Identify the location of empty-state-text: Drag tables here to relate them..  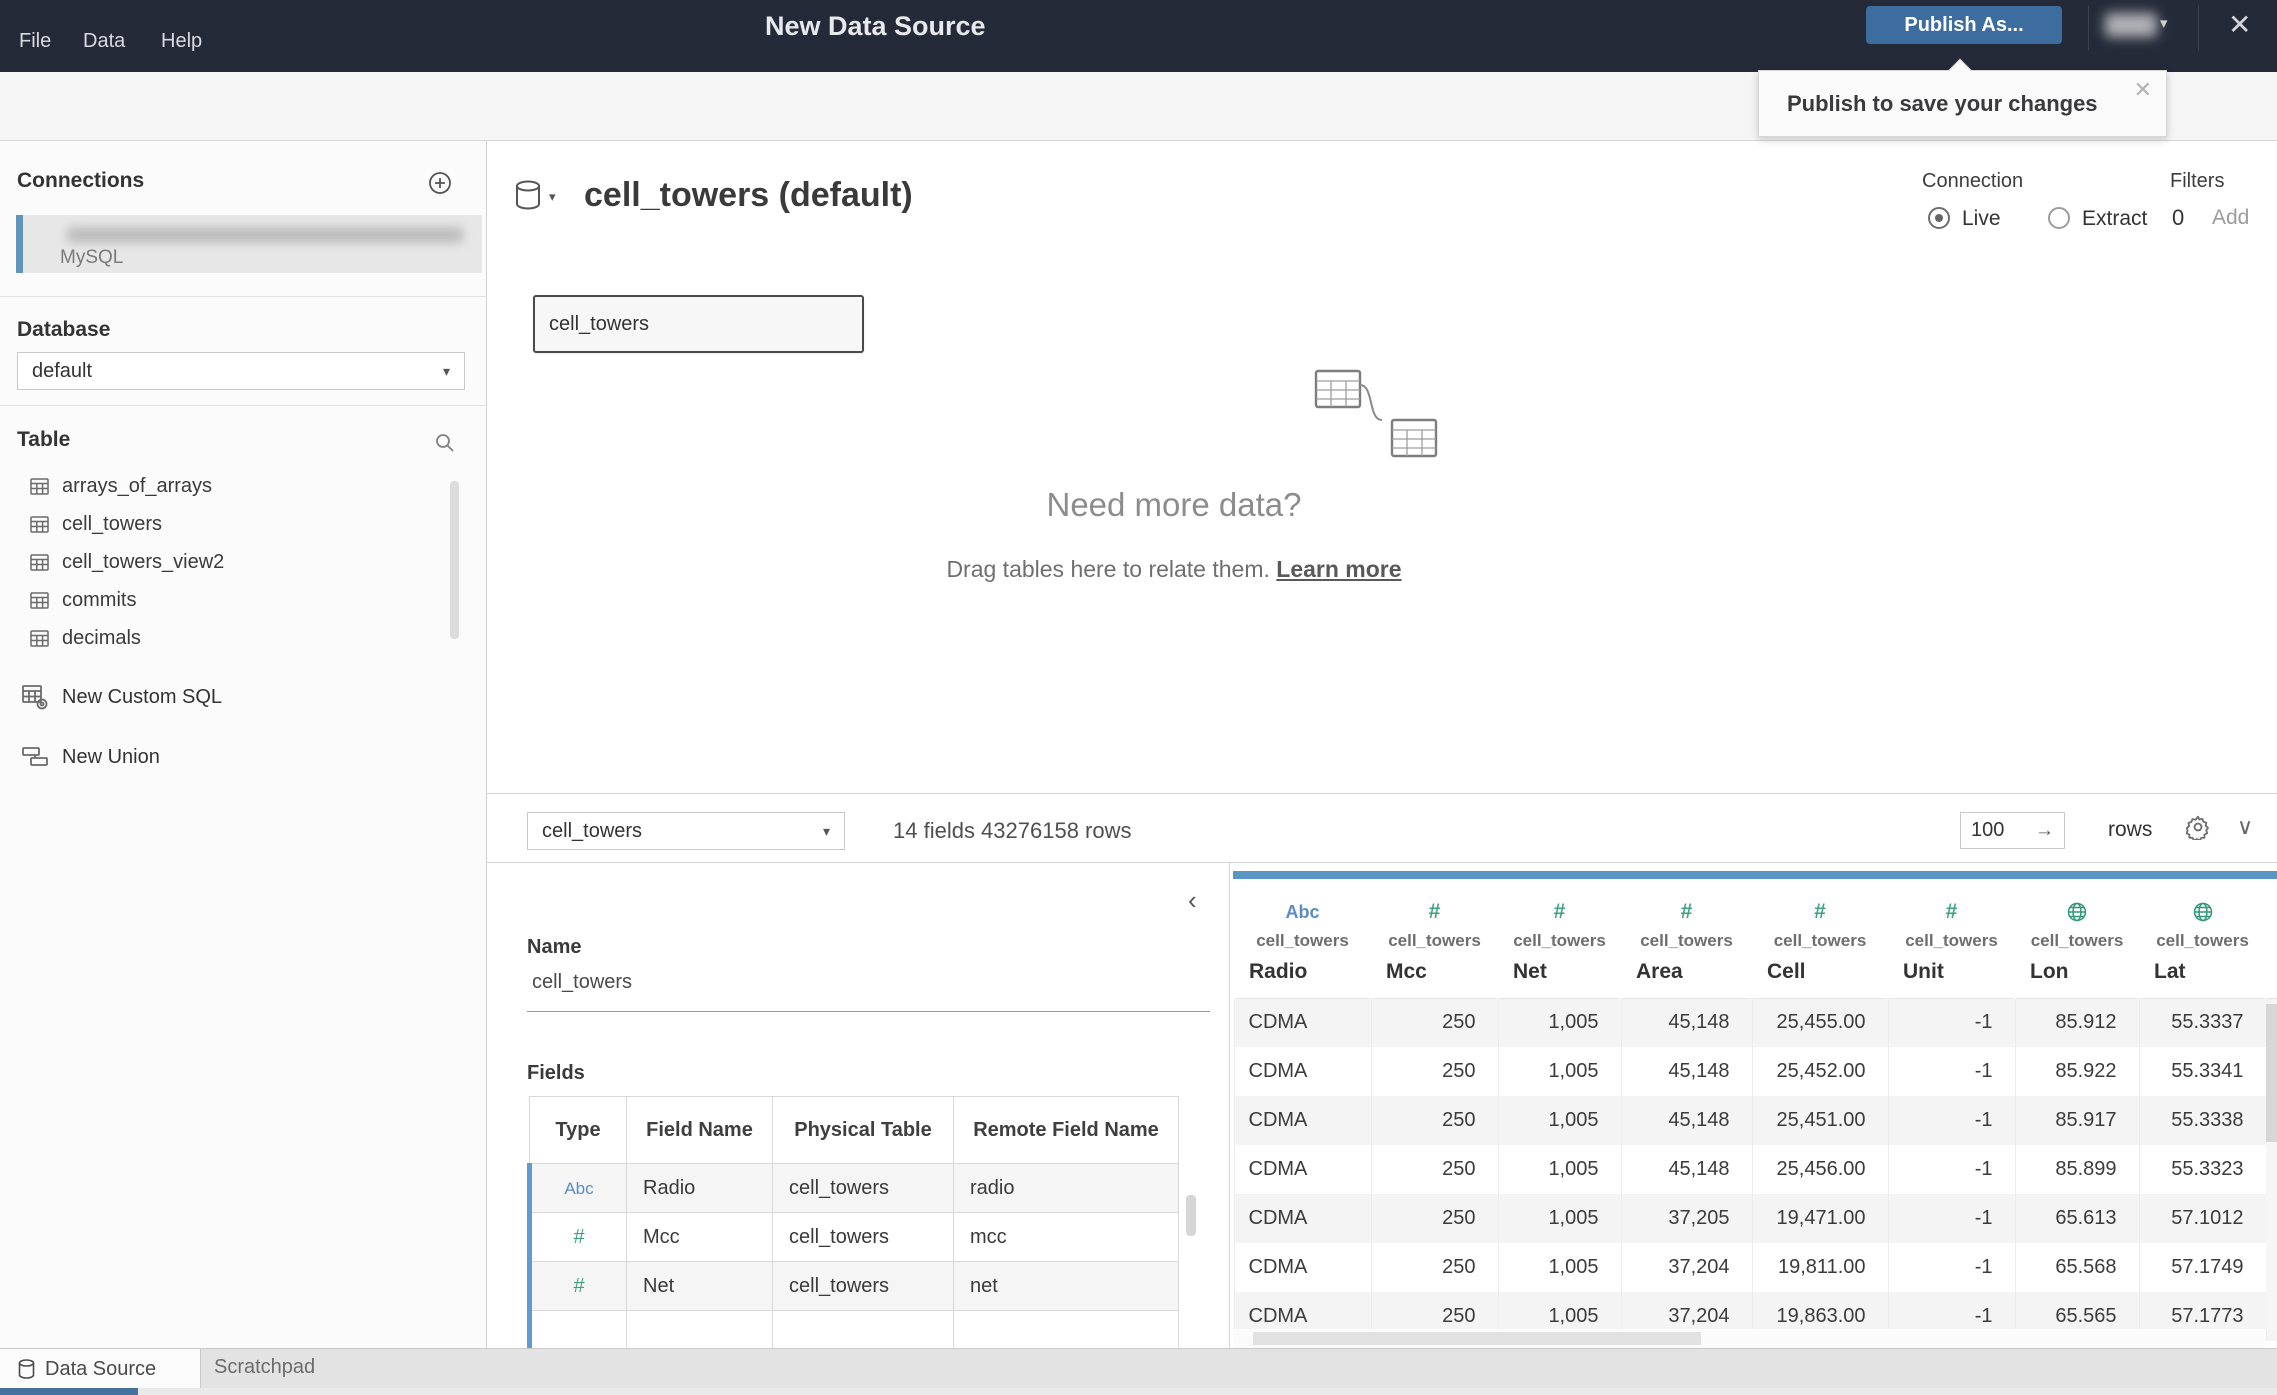
(1108, 569).